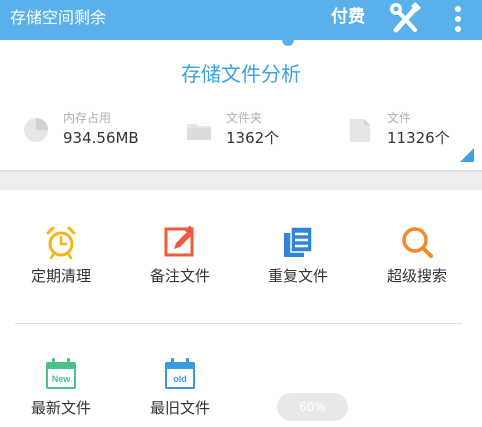 Image resolution: width=482 pixels, height=427 pixels. I want to click on file-icon, so click(360, 130).